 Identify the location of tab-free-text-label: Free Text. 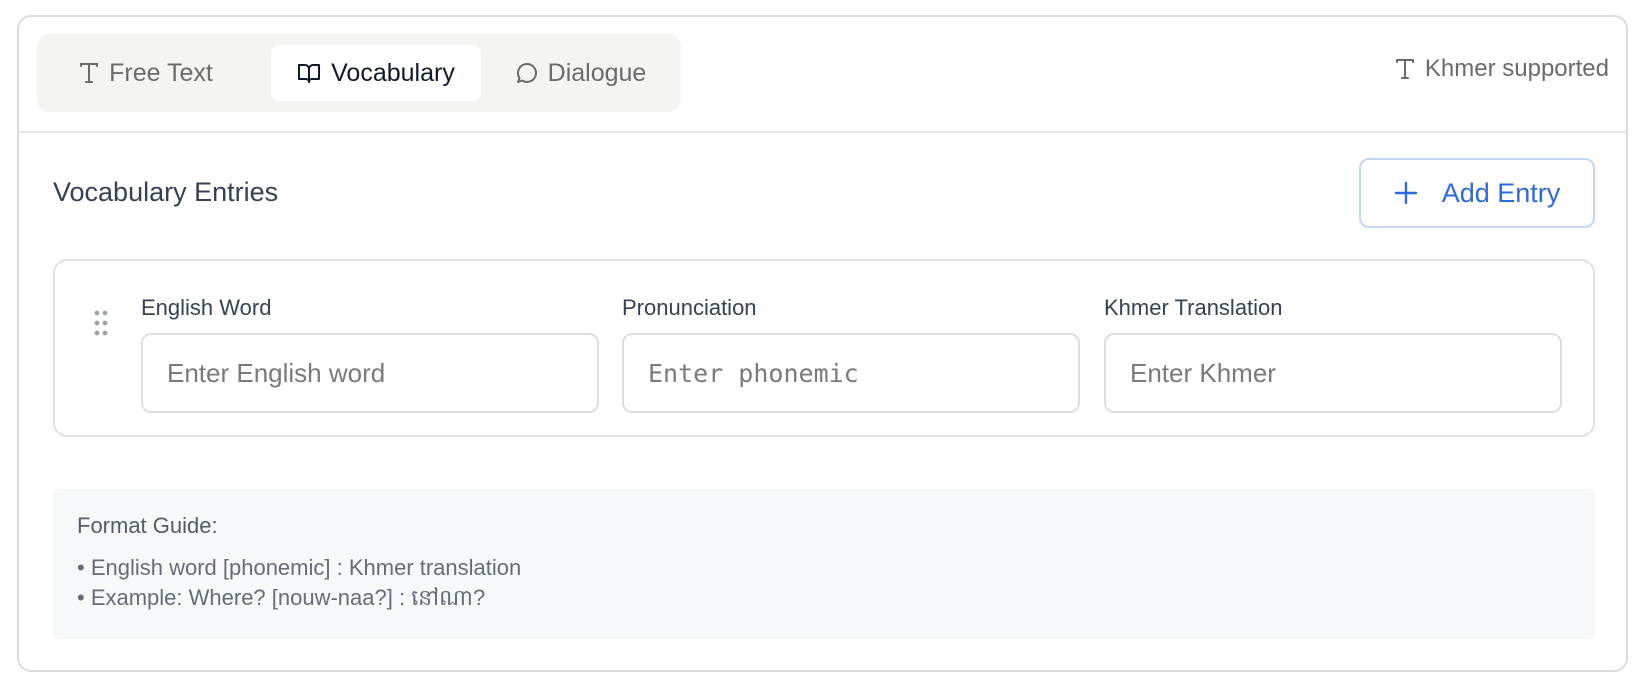
(161, 72).